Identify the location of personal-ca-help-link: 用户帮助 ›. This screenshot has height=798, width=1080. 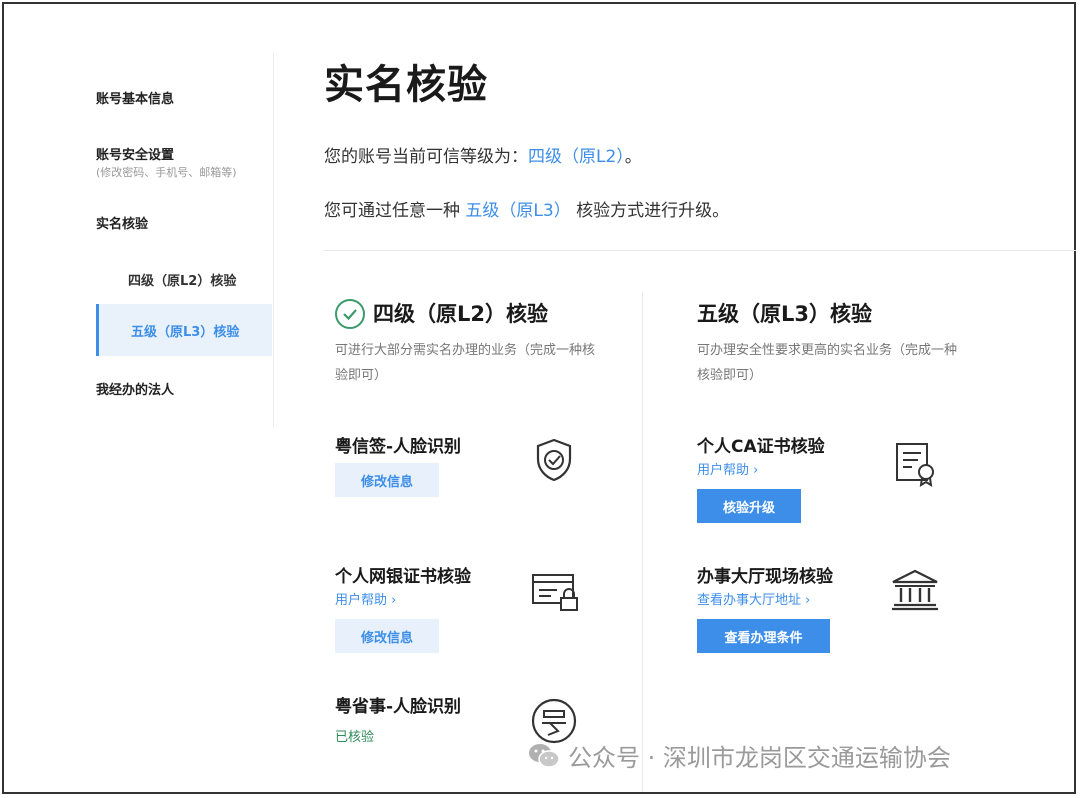
(727, 468).